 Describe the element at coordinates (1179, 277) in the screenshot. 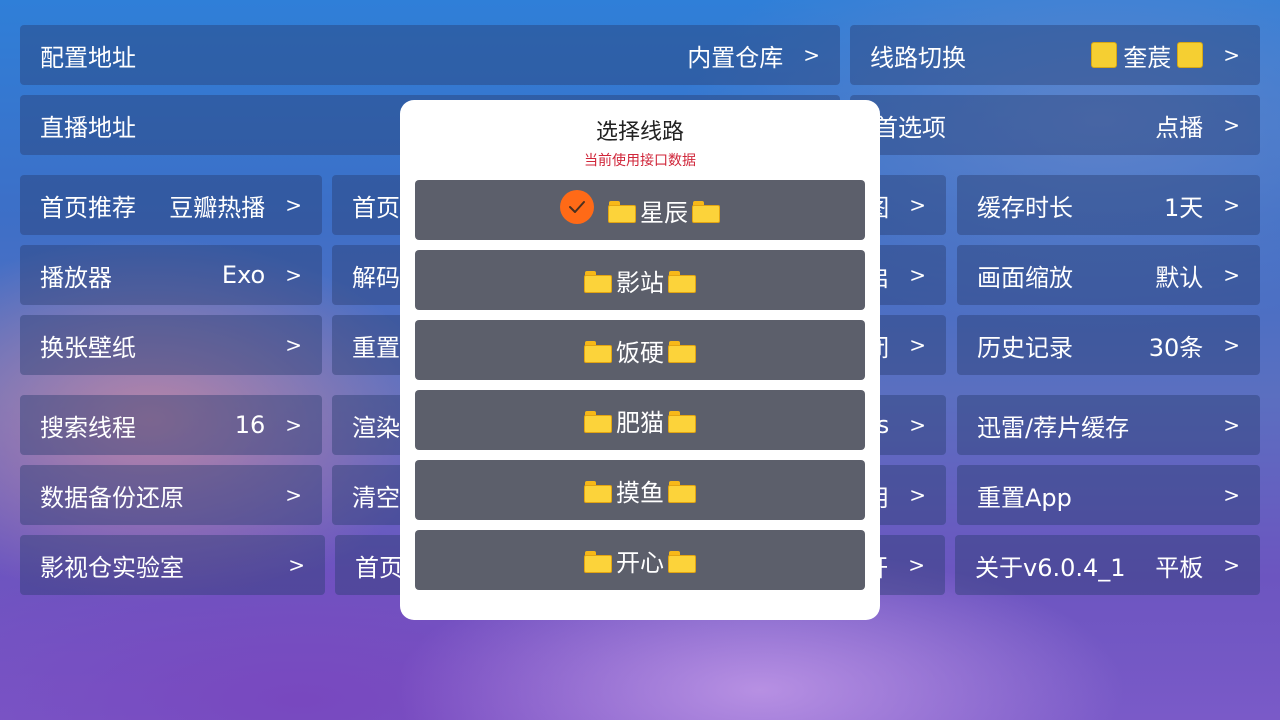

I see `setting-value: 默认` at that location.